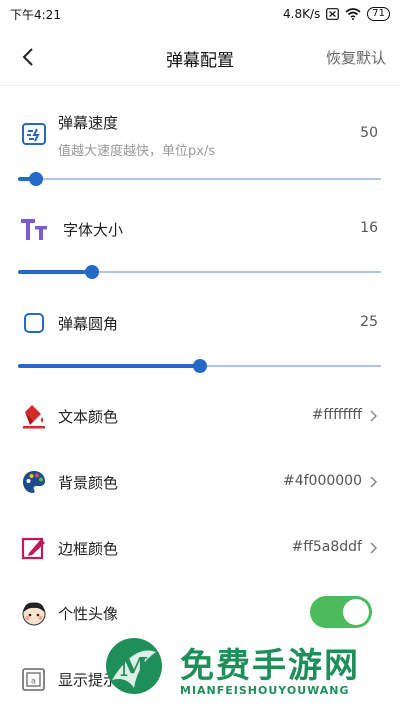 Image resolution: width=400 pixels, height=711 pixels. Describe the element at coordinates (356, 57) in the screenshot. I see `reset-defaults-button: 恢复默认` at that location.